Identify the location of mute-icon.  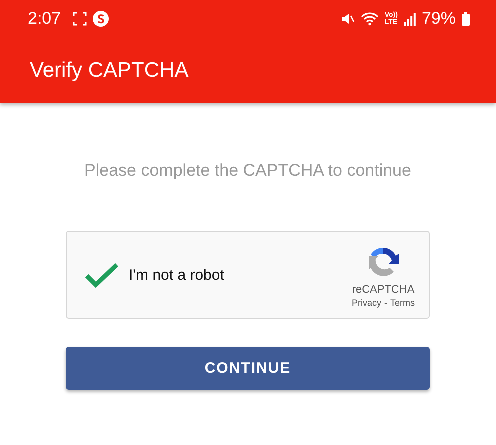
(347, 19).